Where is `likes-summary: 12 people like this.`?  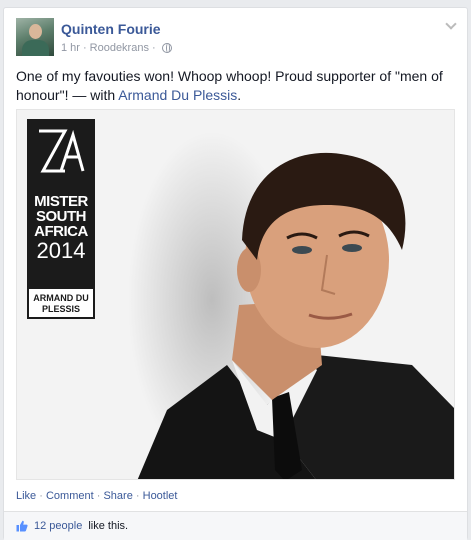
likes-summary: 12 people like this. is located at coordinates (235, 525).